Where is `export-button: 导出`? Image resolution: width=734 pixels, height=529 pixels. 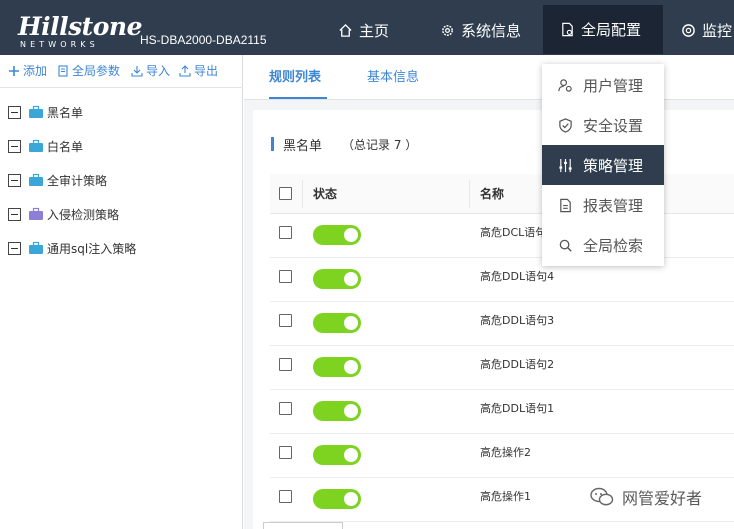
export-button: 导出 is located at coordinates (198, 71).